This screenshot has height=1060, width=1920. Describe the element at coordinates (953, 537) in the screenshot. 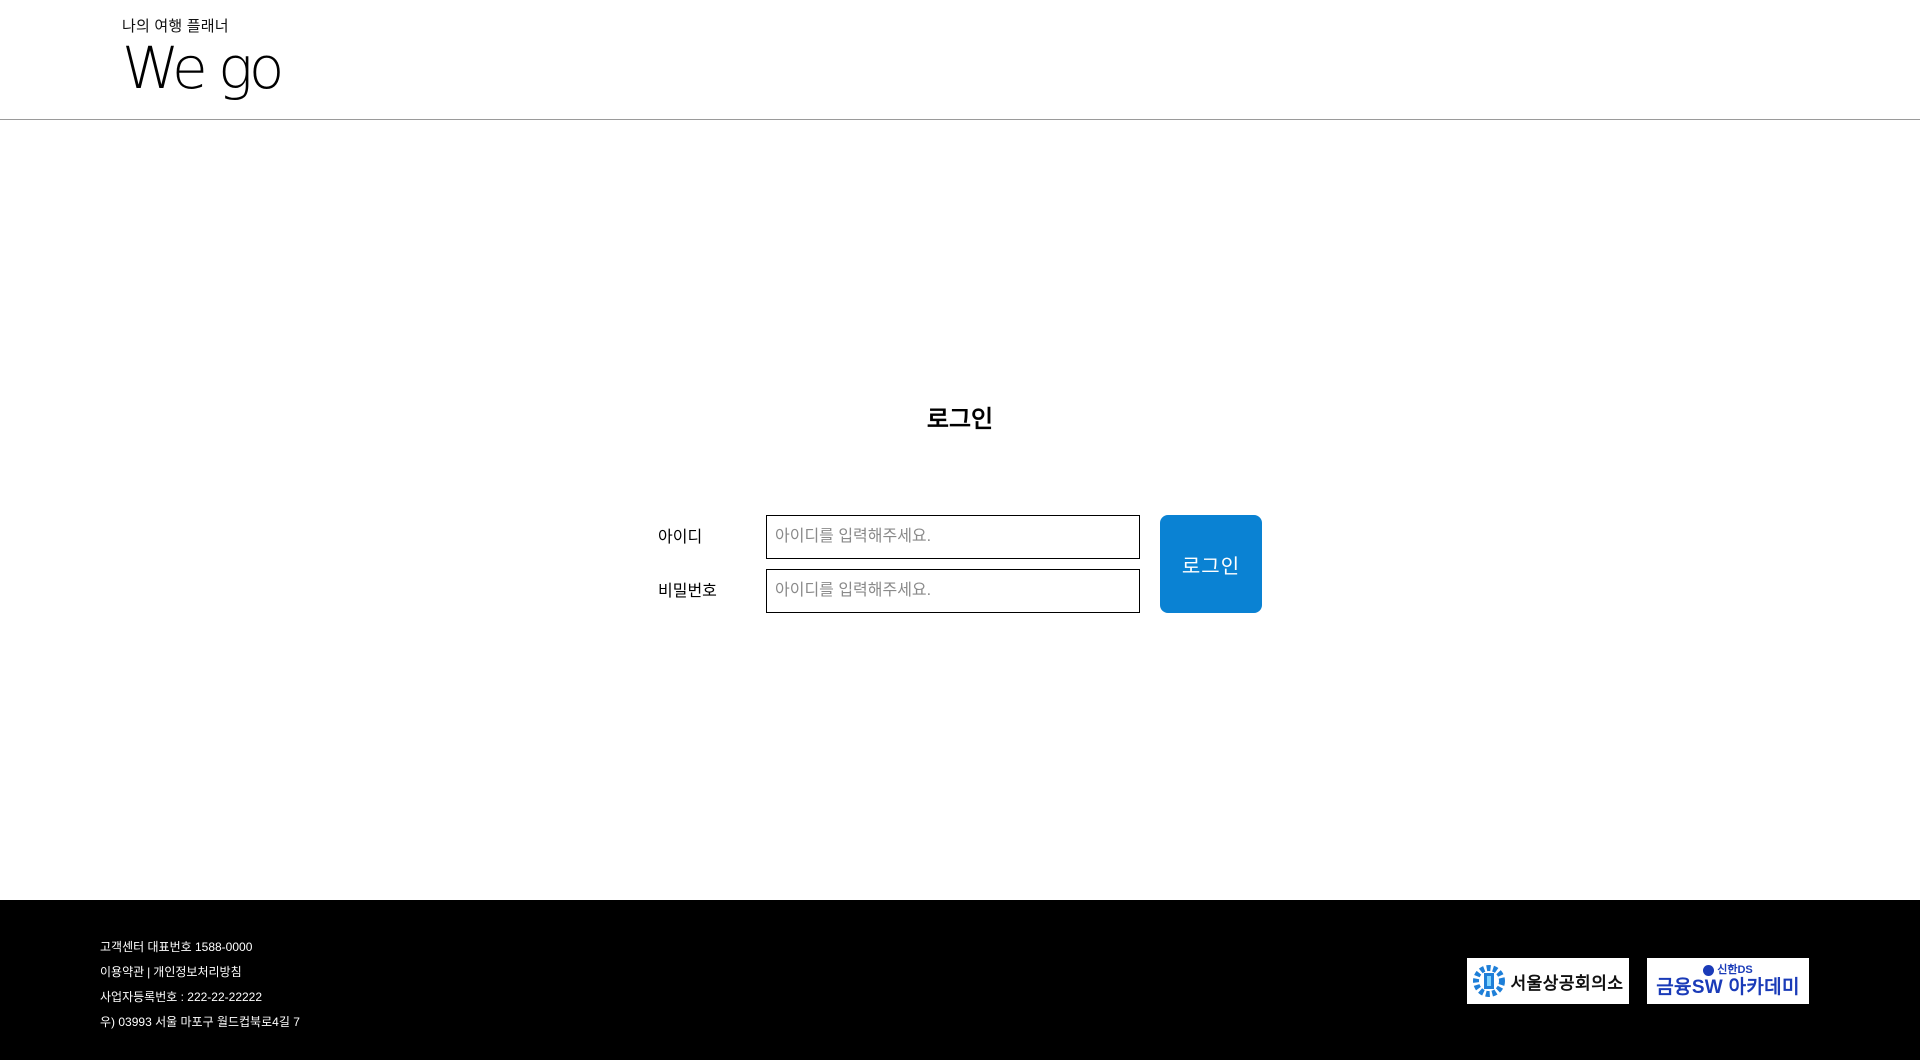

I see `id-input` at that location.